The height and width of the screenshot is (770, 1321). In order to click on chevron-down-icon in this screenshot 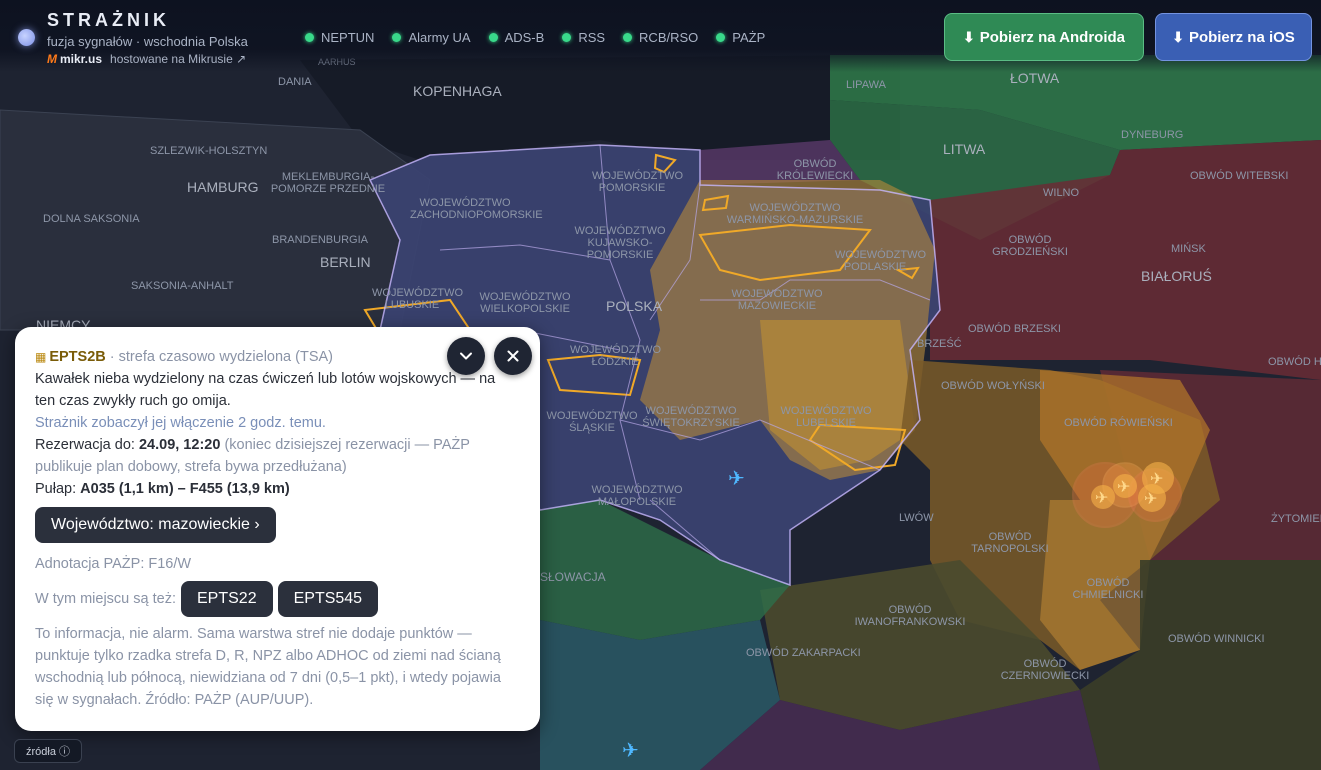, I will do `click(466, 356)`.